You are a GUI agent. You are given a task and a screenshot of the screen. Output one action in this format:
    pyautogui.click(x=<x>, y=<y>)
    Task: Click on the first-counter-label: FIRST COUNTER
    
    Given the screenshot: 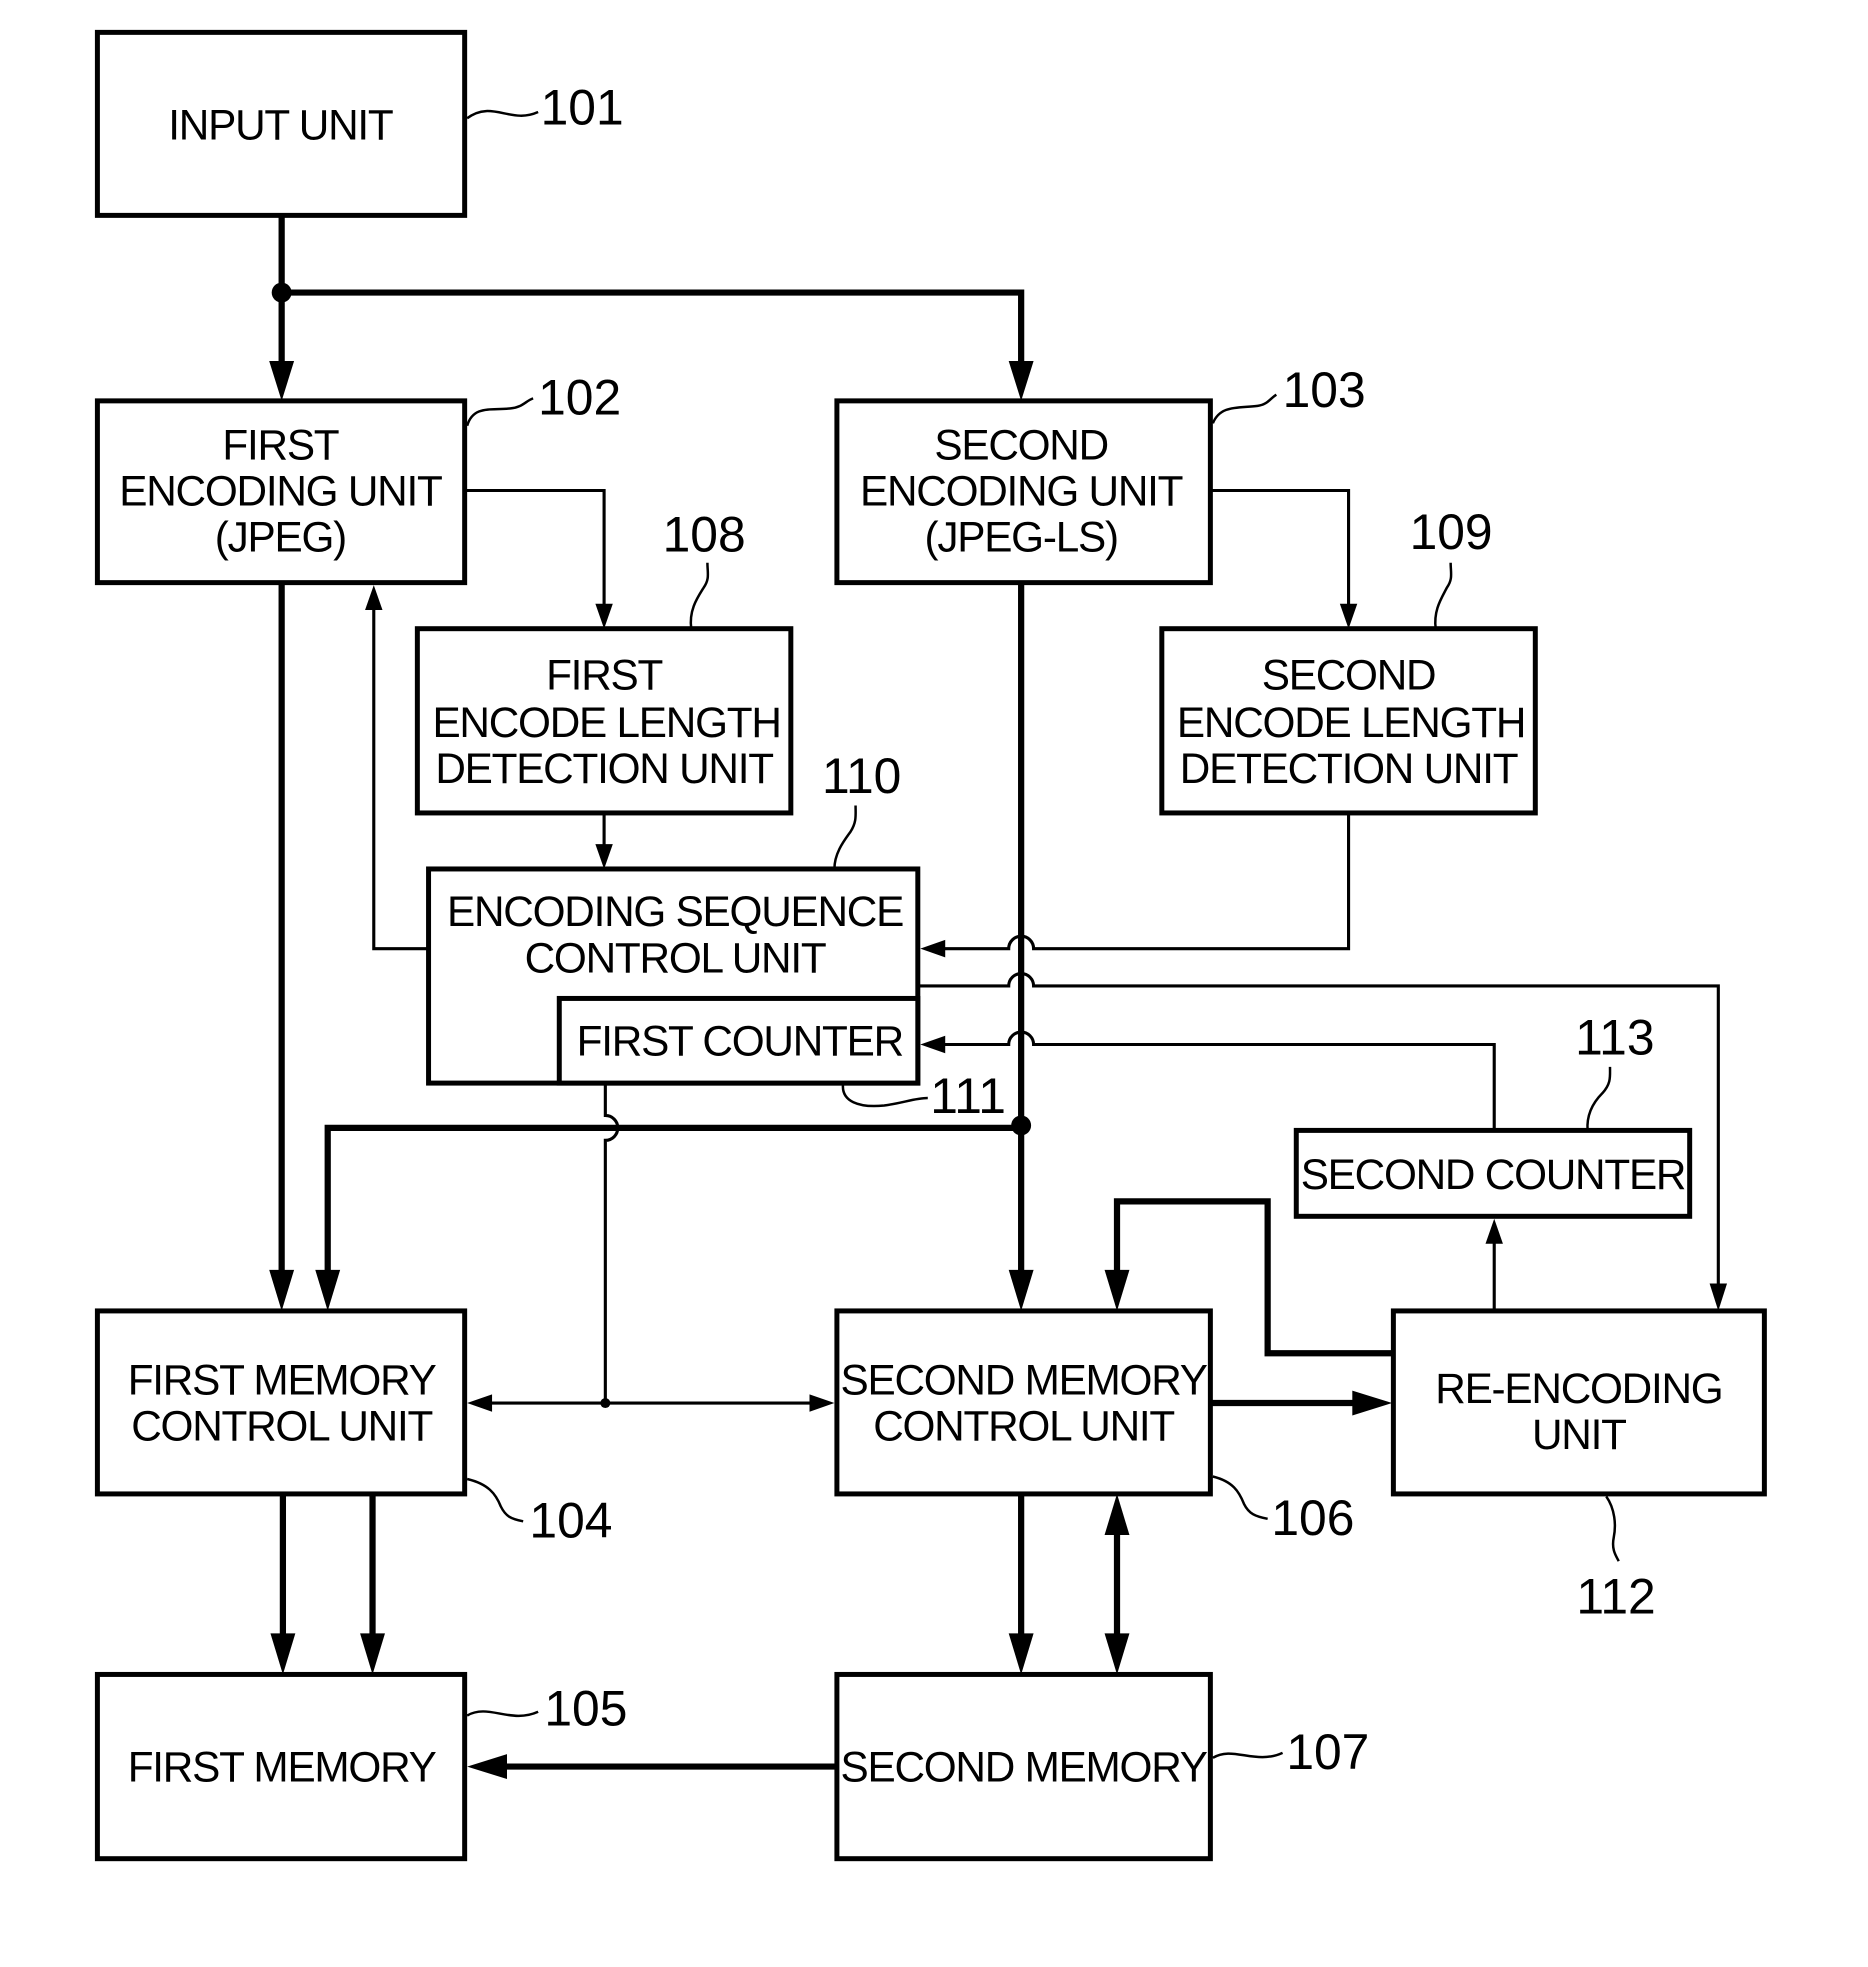 What is the action you would take?
    pyautogui.click(x=740, y=1041)
    